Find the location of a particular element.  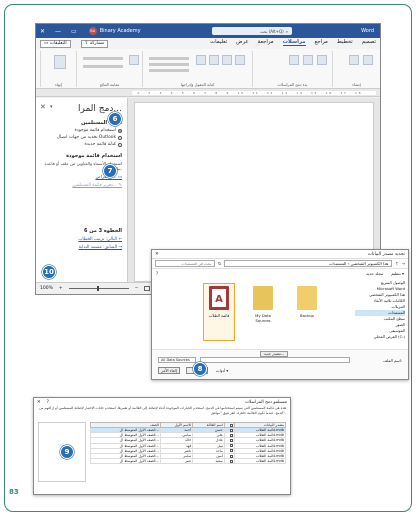

tab-help: تعليمات is located at coordinates (218, 42).